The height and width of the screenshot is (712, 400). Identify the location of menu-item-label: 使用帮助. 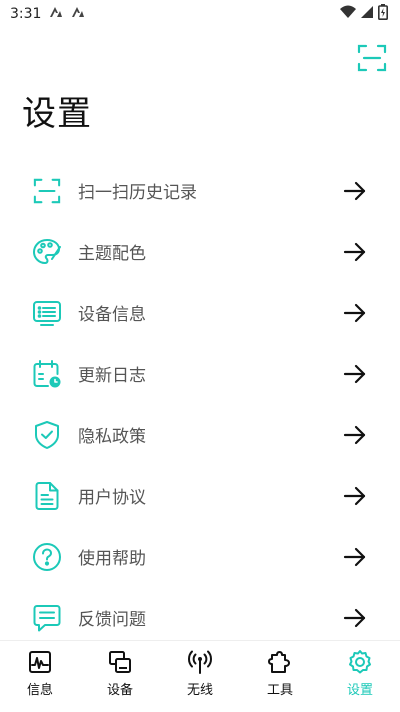
(112, 559).